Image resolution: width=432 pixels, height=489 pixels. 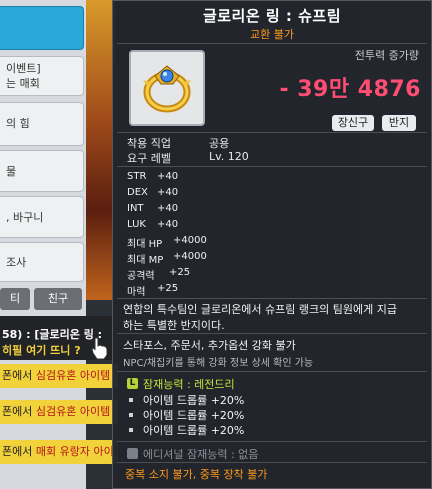 I want to click on stat-attack: 공격력 +25, so click(x=159, y=274).